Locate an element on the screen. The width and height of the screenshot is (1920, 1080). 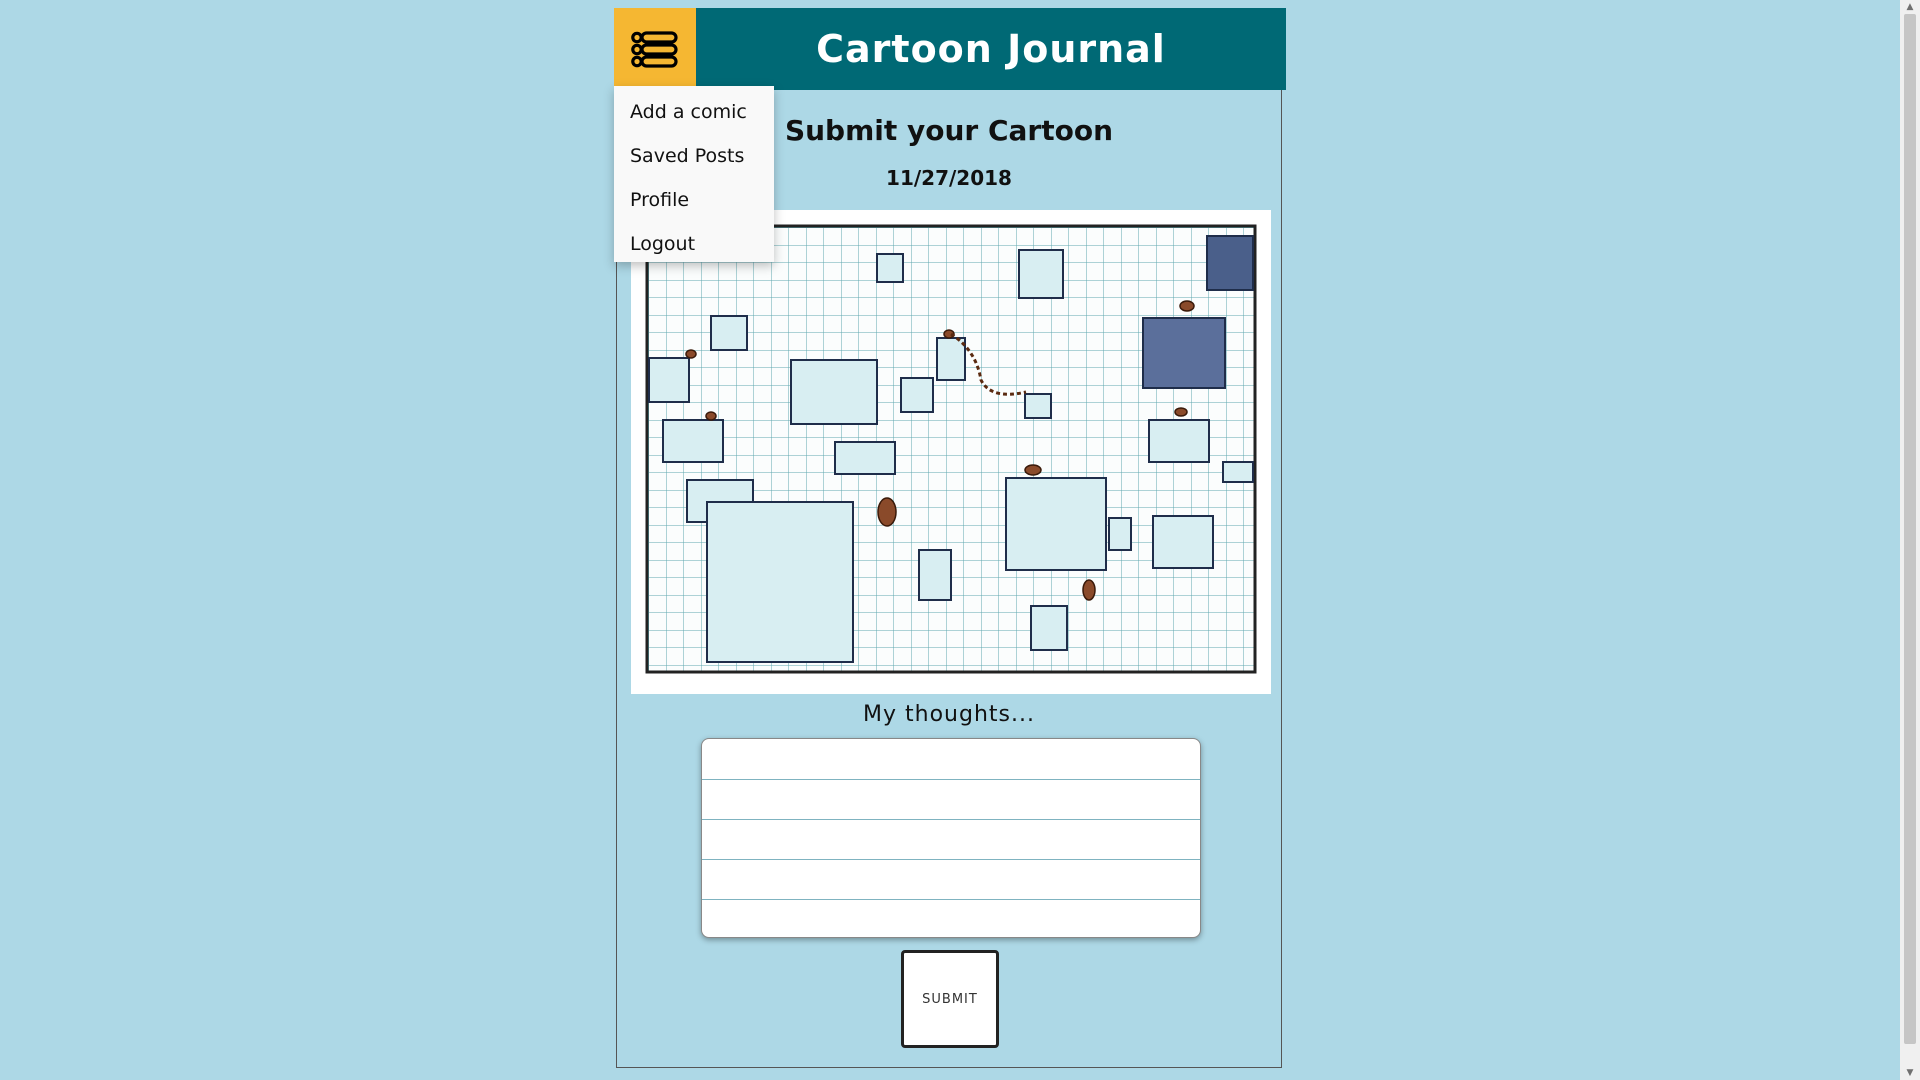
app-title: Cartoon Journal is located at coordinates (991, 49).